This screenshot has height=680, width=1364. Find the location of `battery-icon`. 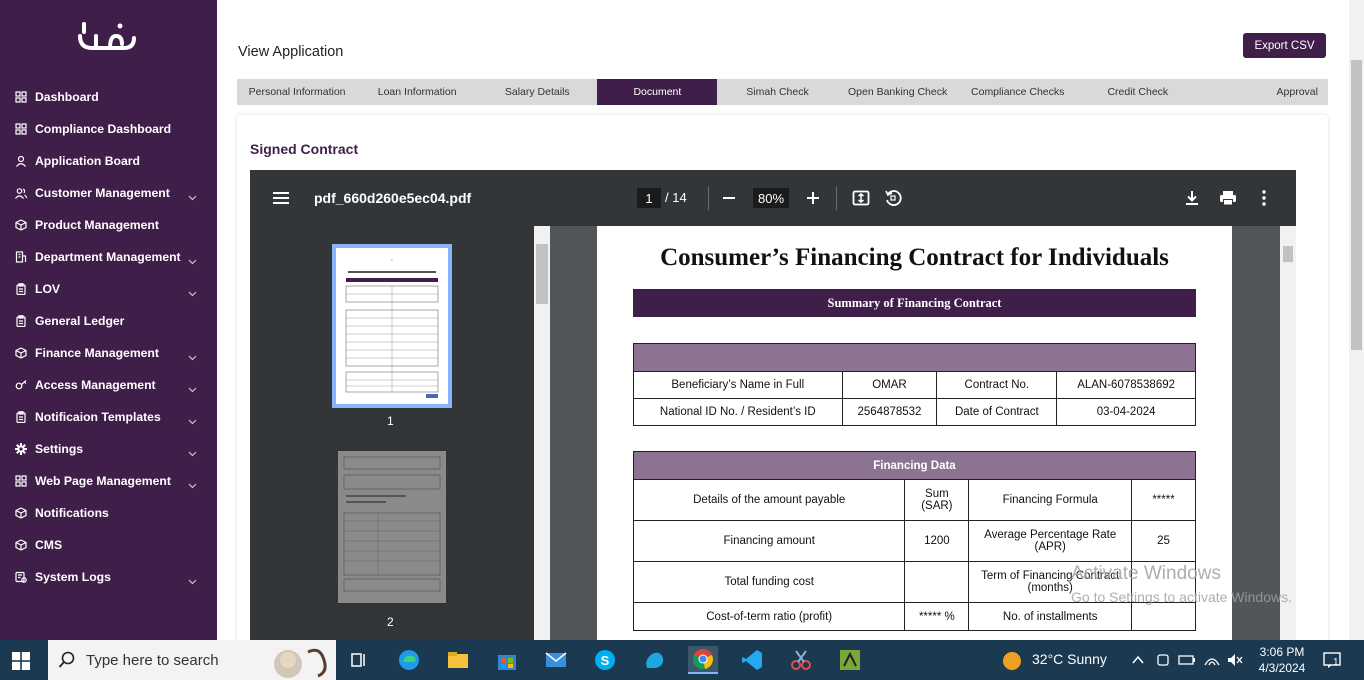

battery-icon is located at coordinates (1187, 660).